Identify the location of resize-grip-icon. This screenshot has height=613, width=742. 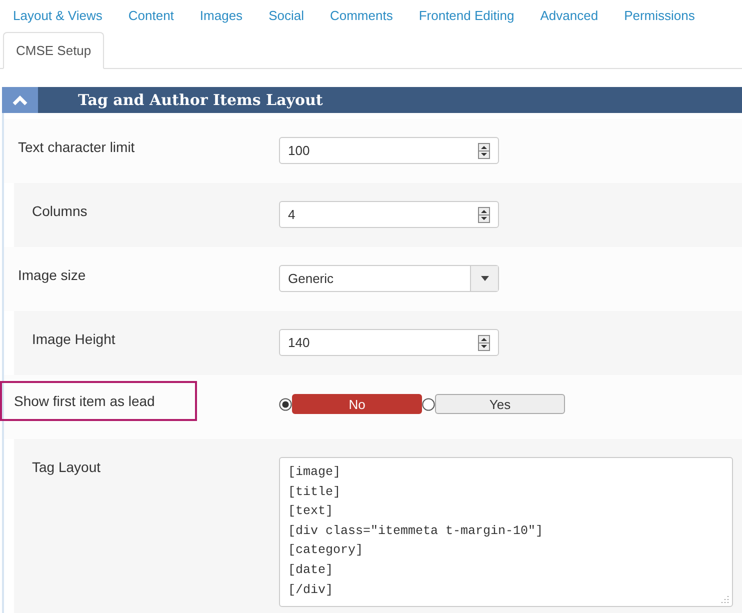
(725, 599).